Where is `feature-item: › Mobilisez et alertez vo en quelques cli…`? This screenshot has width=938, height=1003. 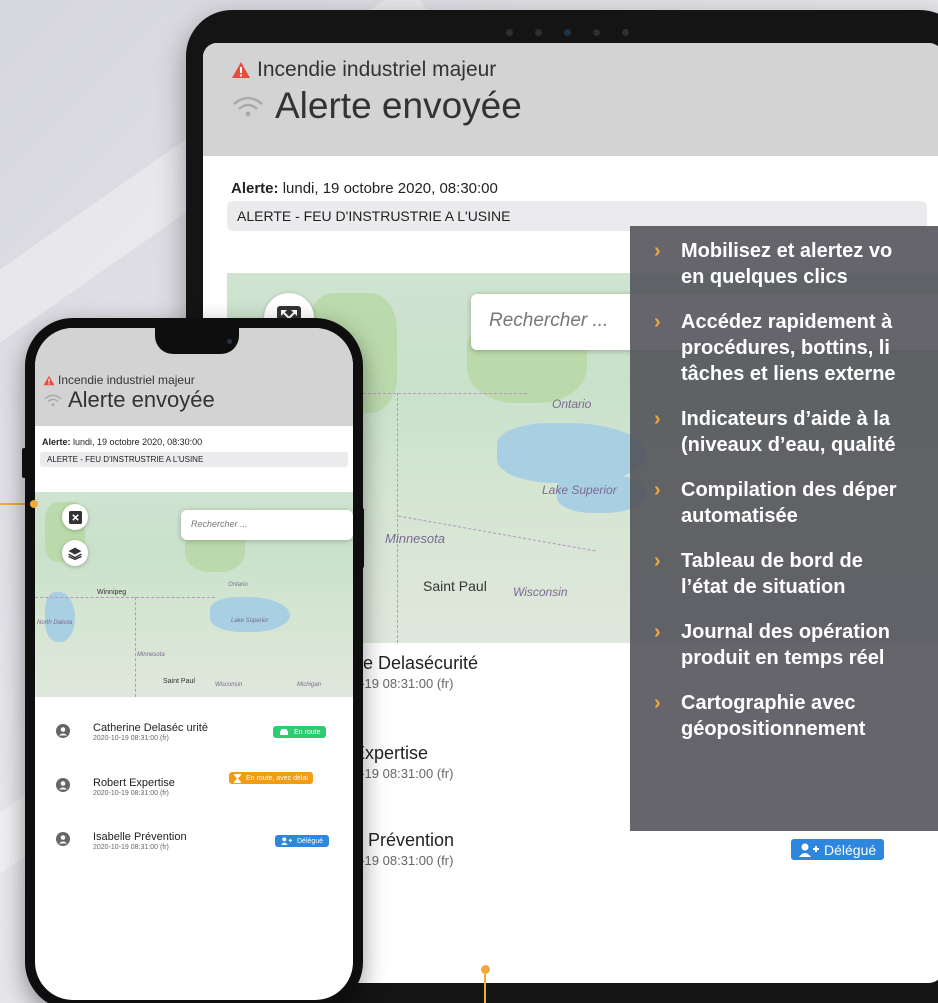
feature-item: › Mobilisez et alertez vo en quelques cli… is located at coordinates (796, 264).